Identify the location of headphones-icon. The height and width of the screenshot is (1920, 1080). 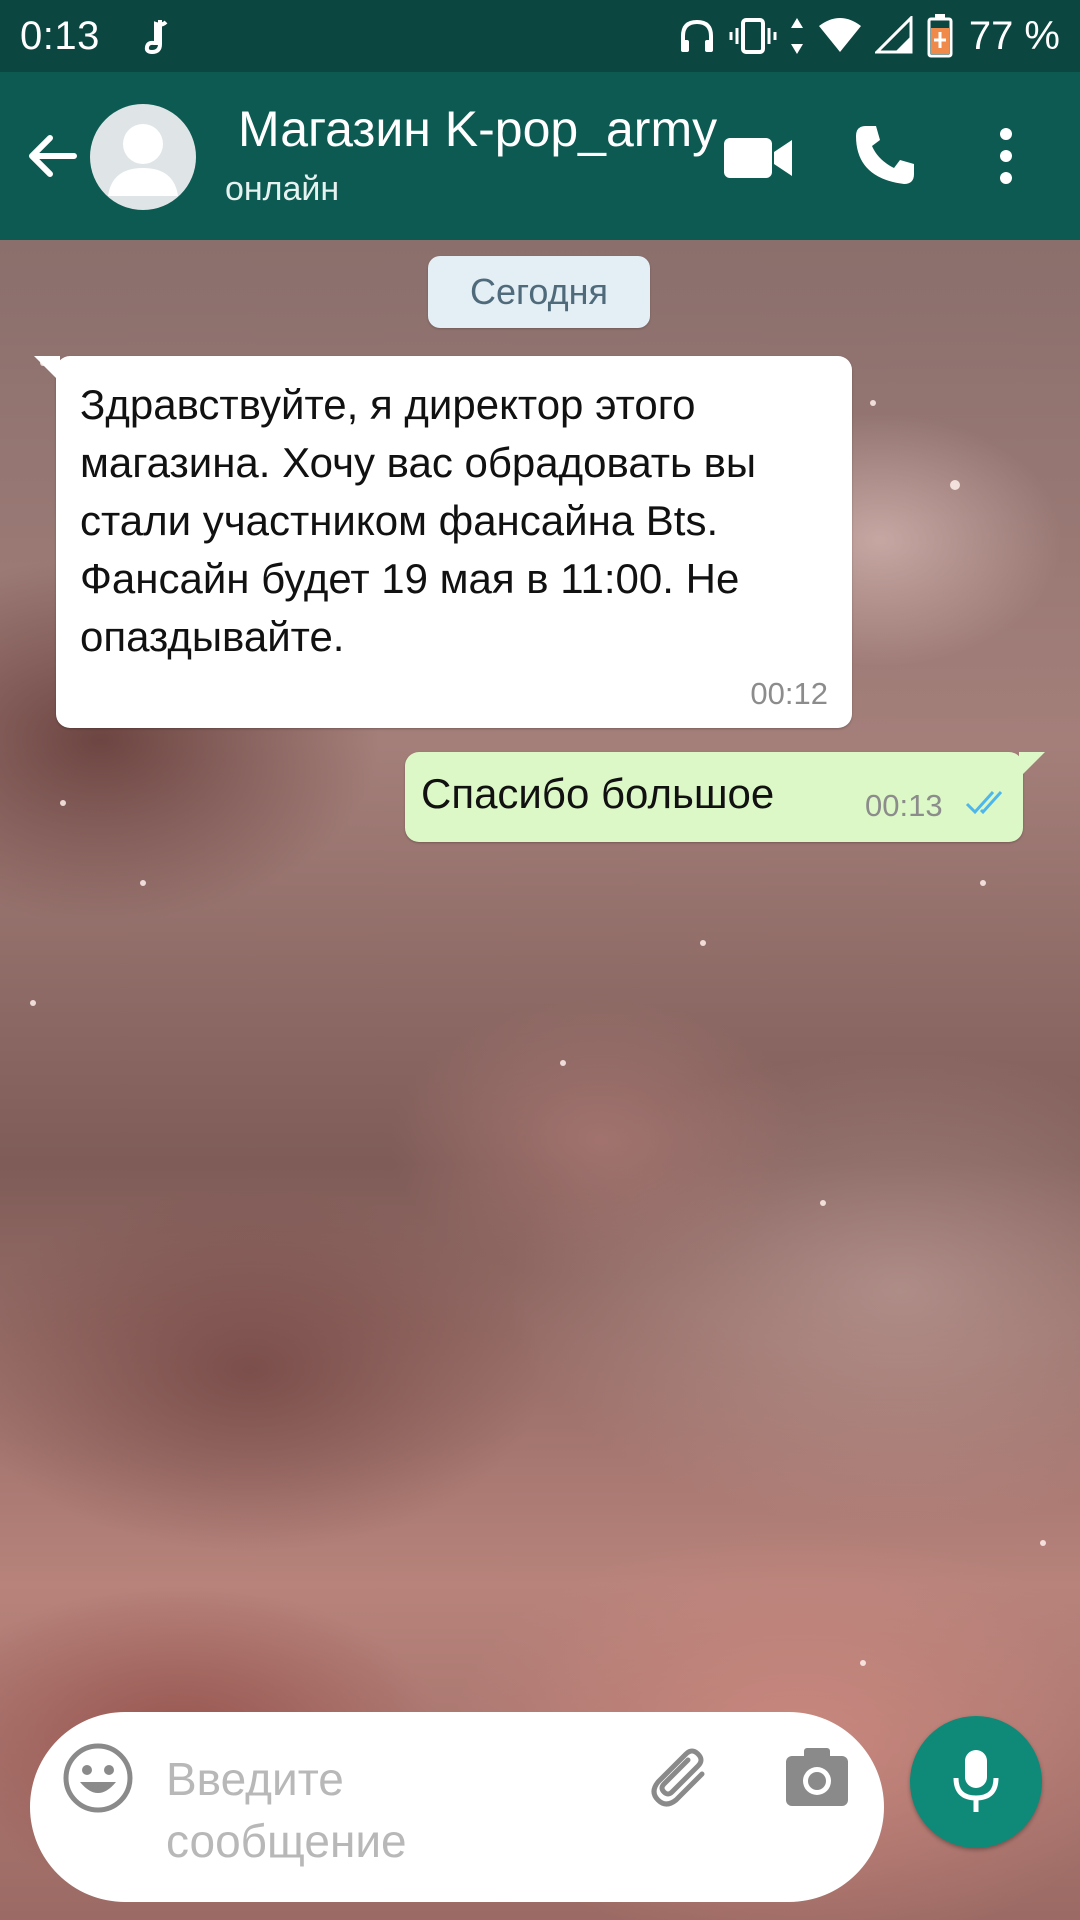
(696, 35).